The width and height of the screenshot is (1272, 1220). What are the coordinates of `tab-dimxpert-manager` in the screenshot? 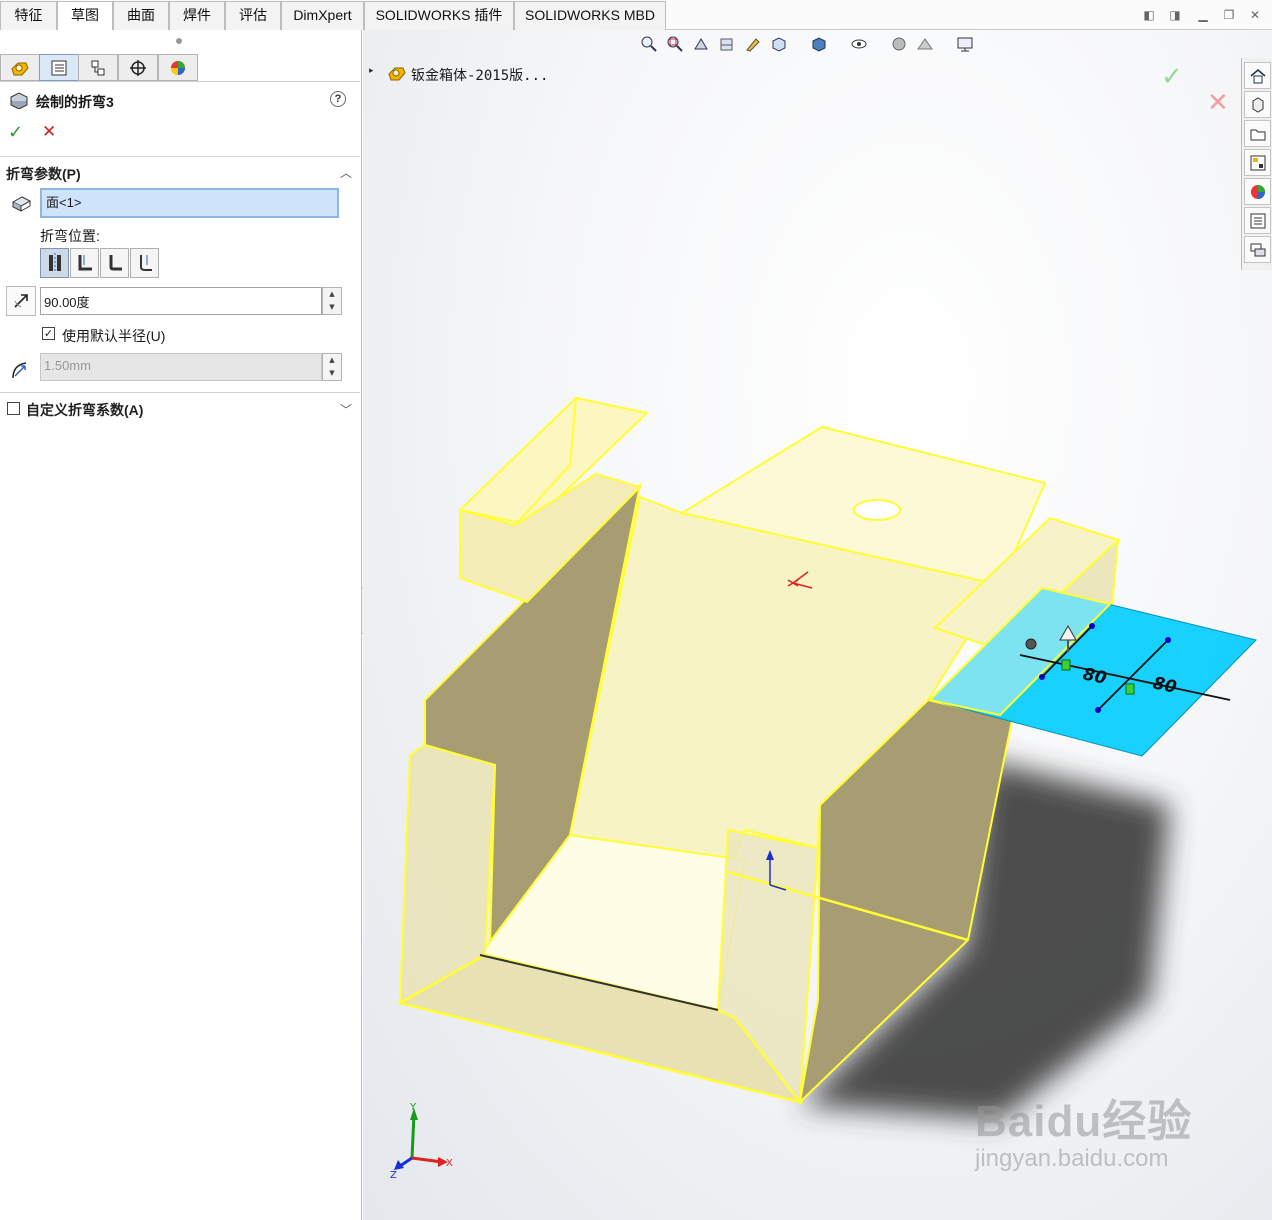 It's located at (138, 67).